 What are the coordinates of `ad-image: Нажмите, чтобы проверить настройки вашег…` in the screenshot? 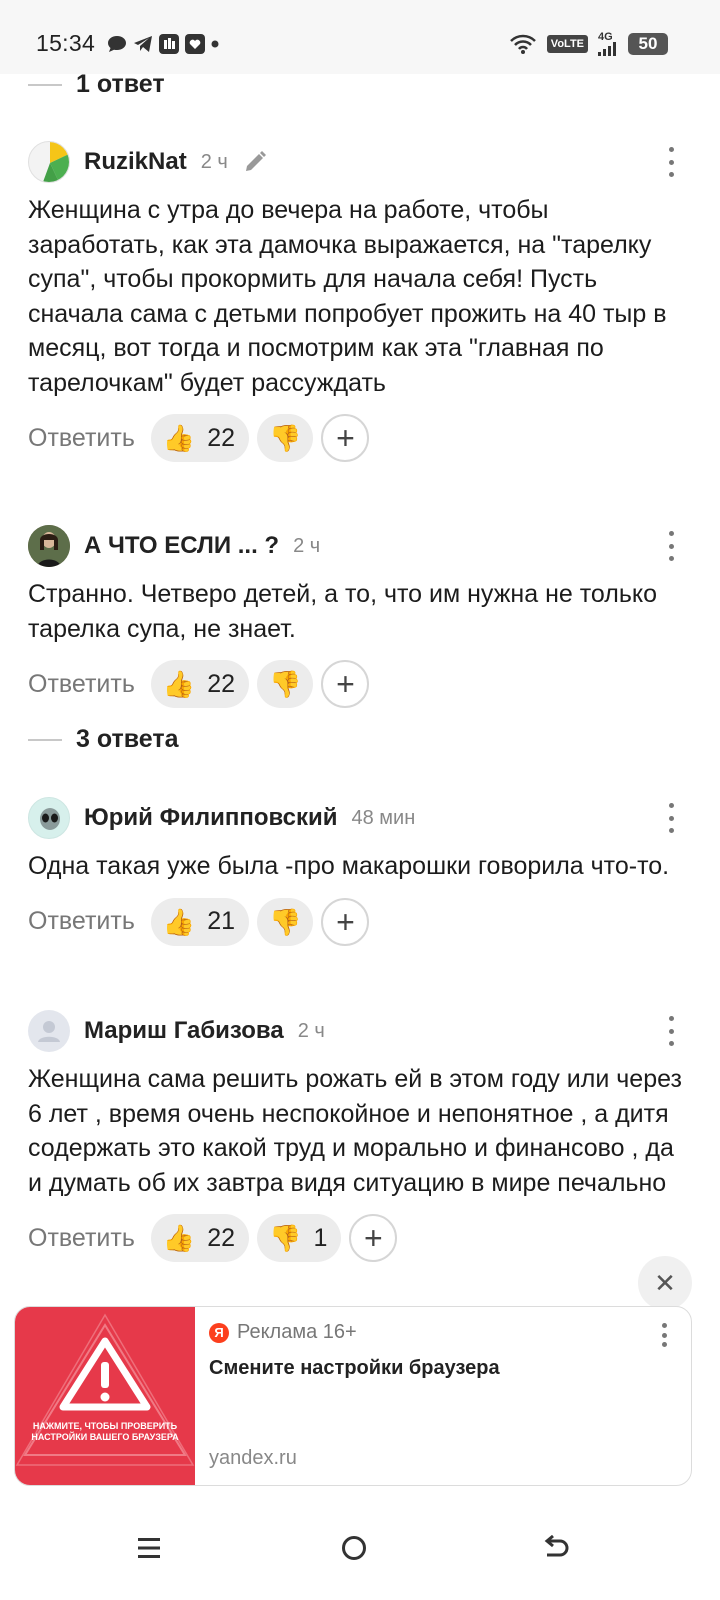 It's located at (105, 1396).